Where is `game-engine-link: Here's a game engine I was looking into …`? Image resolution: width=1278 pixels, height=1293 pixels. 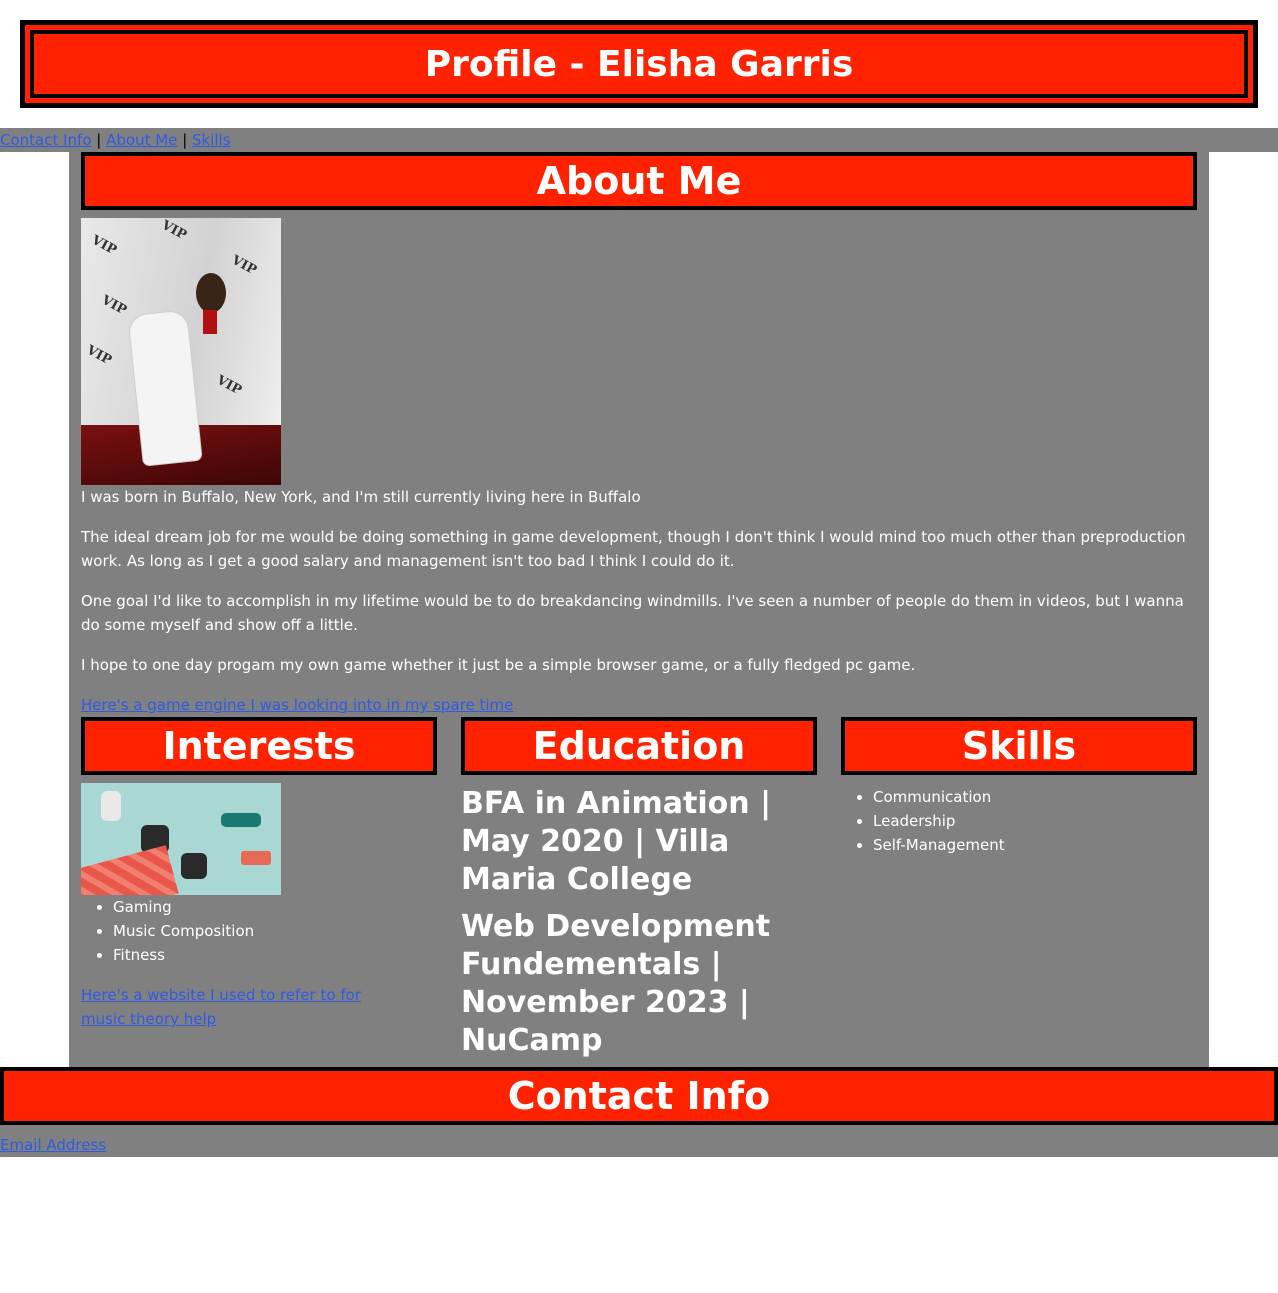 game-engine-link: Here's a game engine I was looking into … is located at coordinates (297, 705).